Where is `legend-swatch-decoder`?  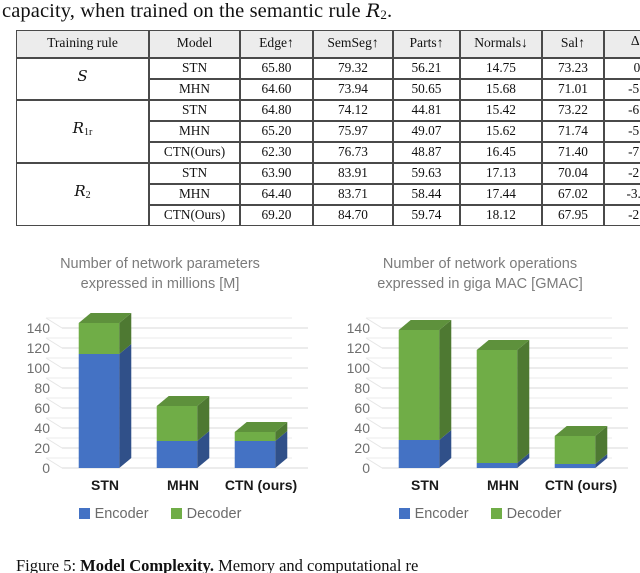
legend-swatch-decoder is located at coordinates (176, 513).